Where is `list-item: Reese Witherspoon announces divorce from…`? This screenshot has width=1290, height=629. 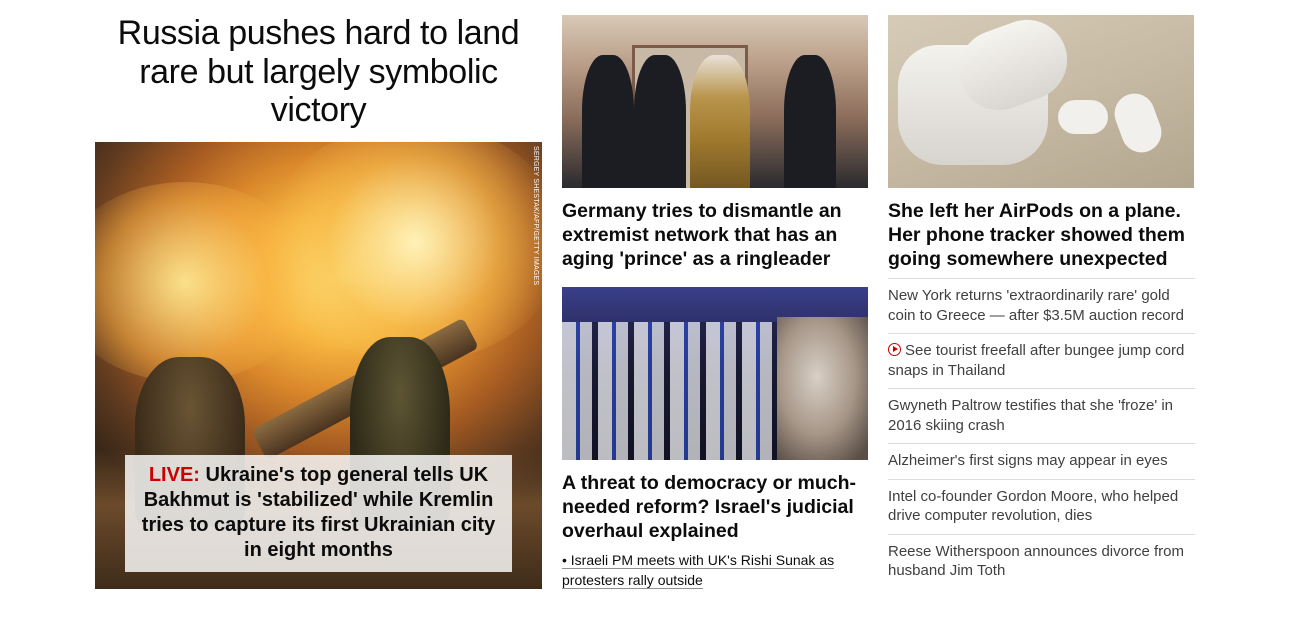 list-item: Reese Witherspoon announces divorce from… is located at coordinates (1041, 561).